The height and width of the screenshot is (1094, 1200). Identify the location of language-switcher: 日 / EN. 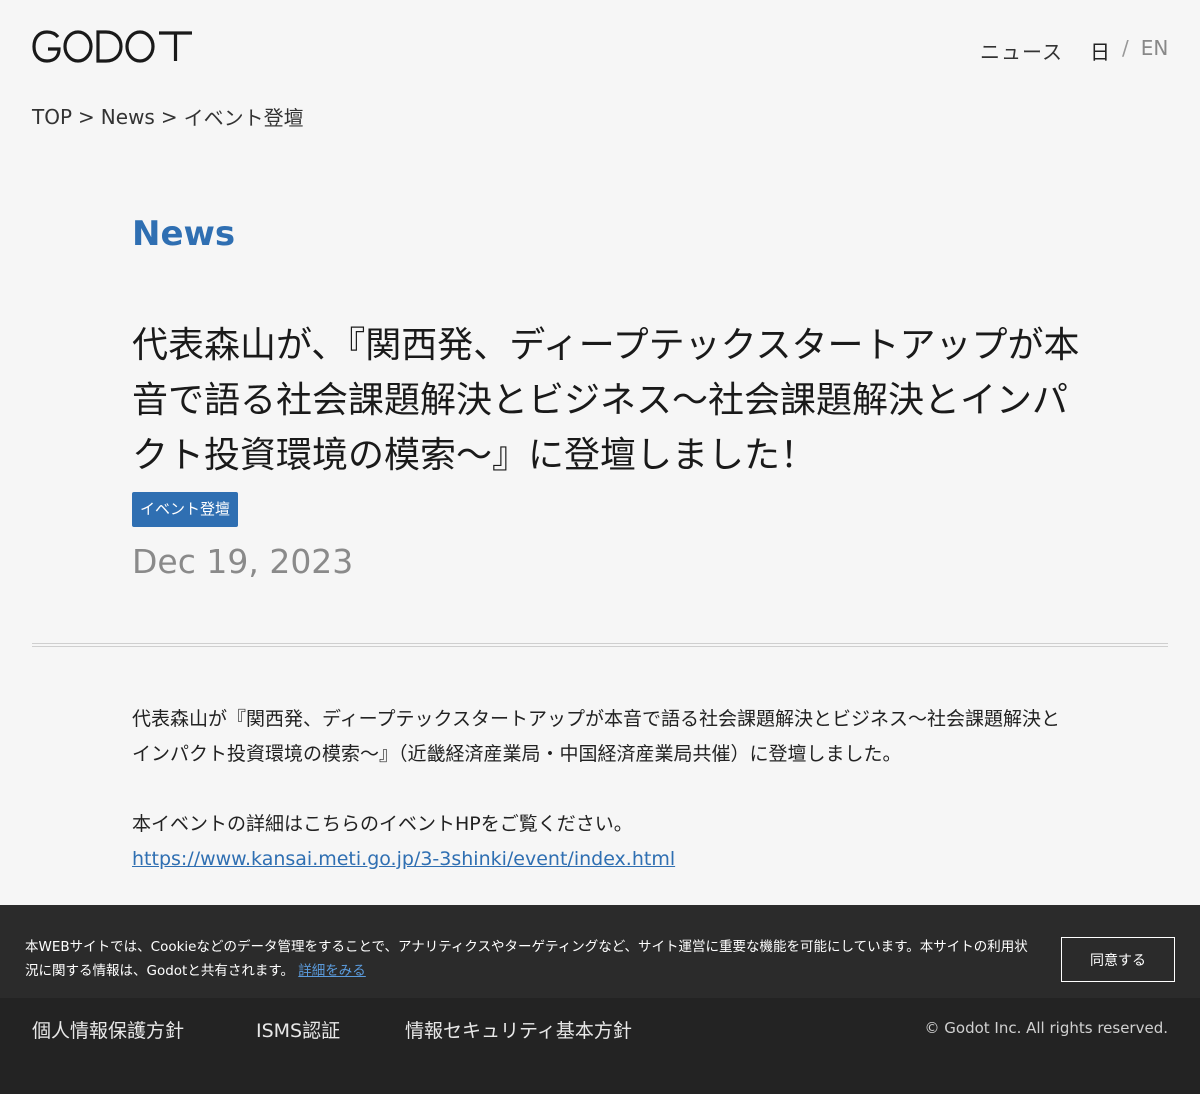
(1129, 50).